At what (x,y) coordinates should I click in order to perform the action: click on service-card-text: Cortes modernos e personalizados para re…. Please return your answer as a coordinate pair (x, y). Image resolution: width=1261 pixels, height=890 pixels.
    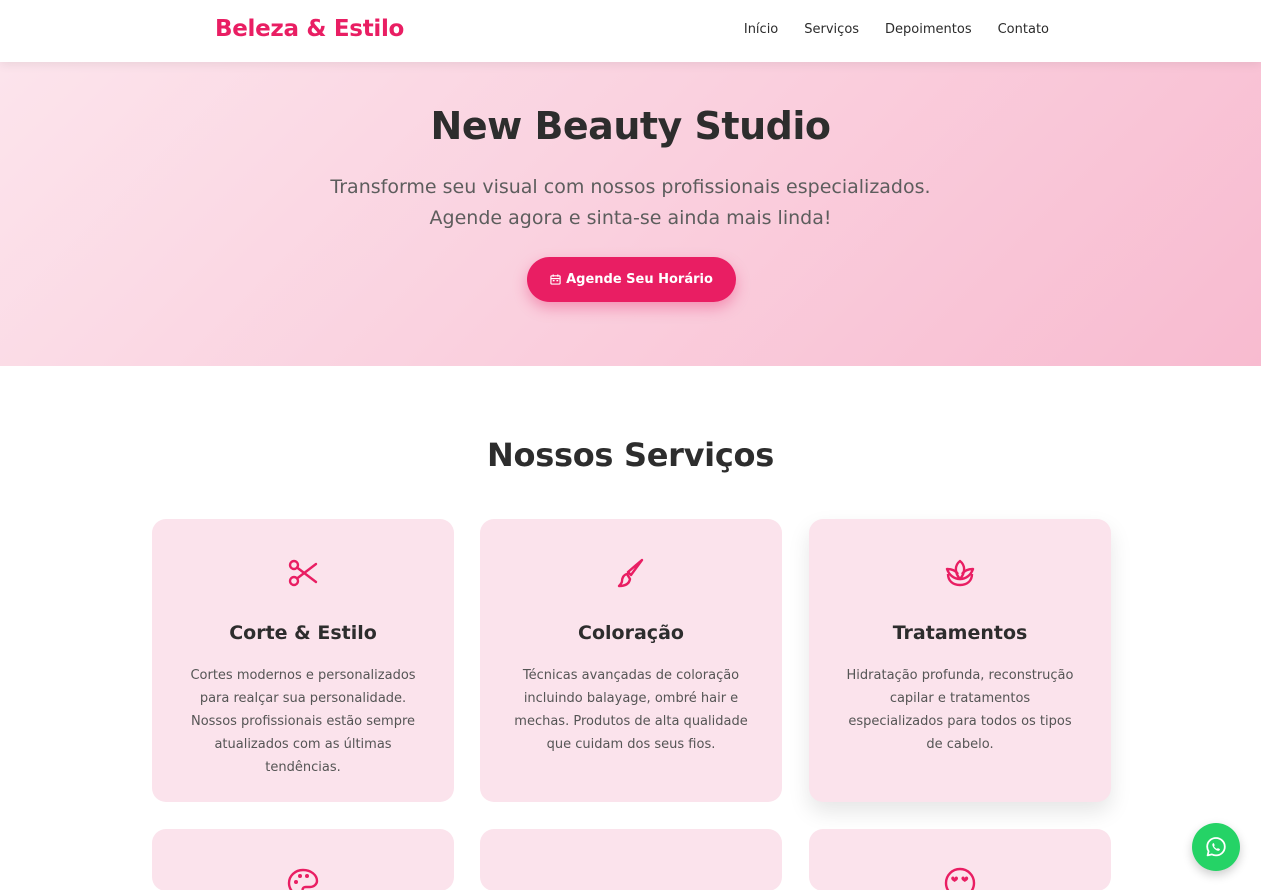
    Looking at the image, I should click on (303, 721).